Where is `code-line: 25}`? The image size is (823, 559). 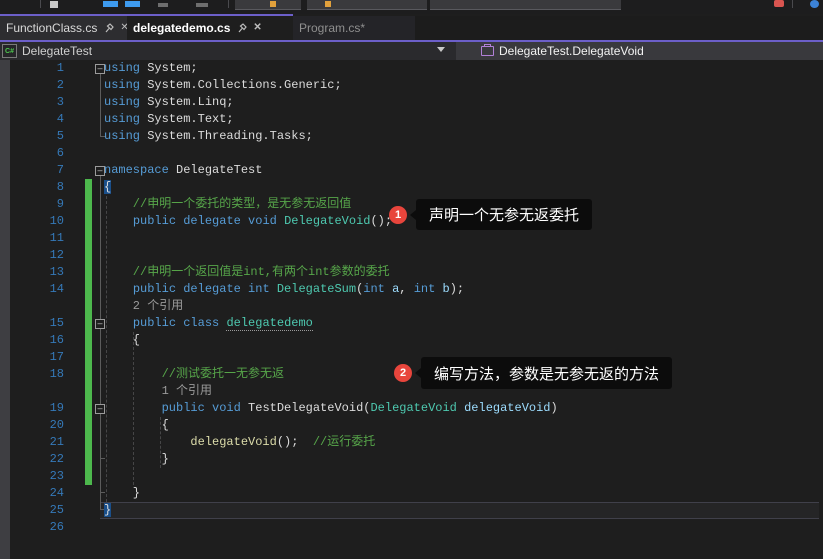
code-line: 25} is located at coordinates (411, 510).